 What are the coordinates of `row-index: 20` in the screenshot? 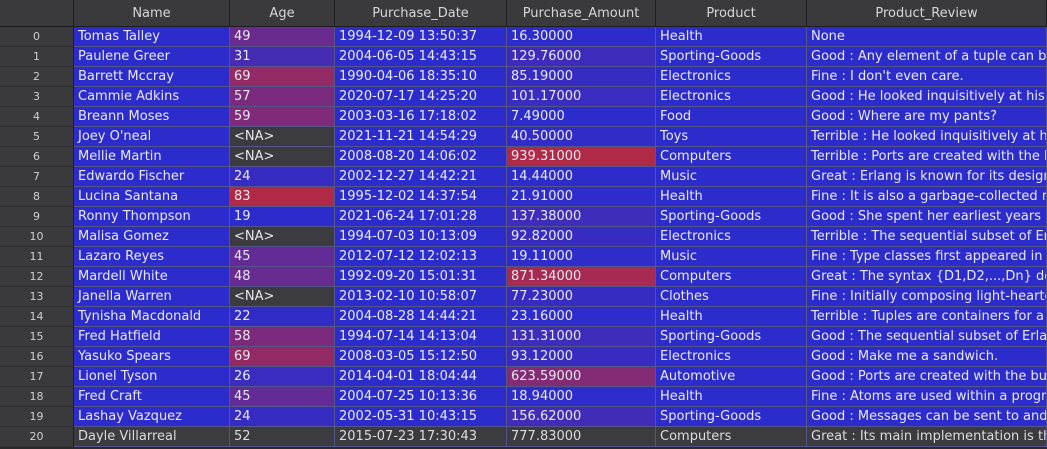 It's located at (37, 437).